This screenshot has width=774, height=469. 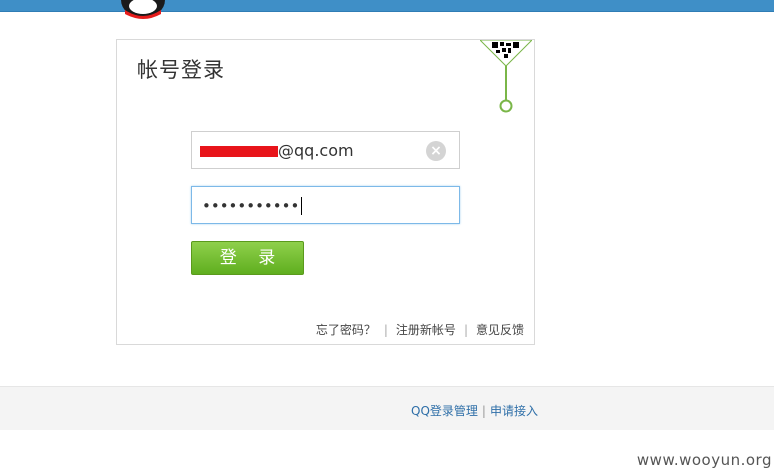 I want to click on username-field: @qq.com ×, so click(x=325, y=150).